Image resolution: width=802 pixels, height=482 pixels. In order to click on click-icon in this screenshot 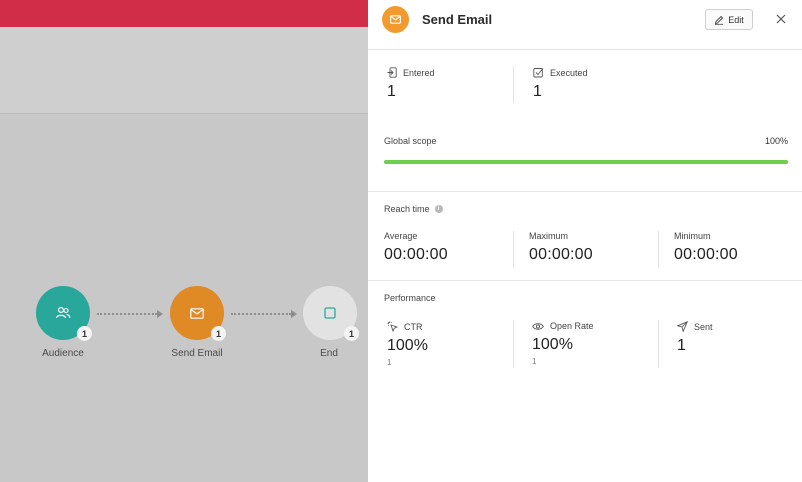, I will do `click(392, 326)`.